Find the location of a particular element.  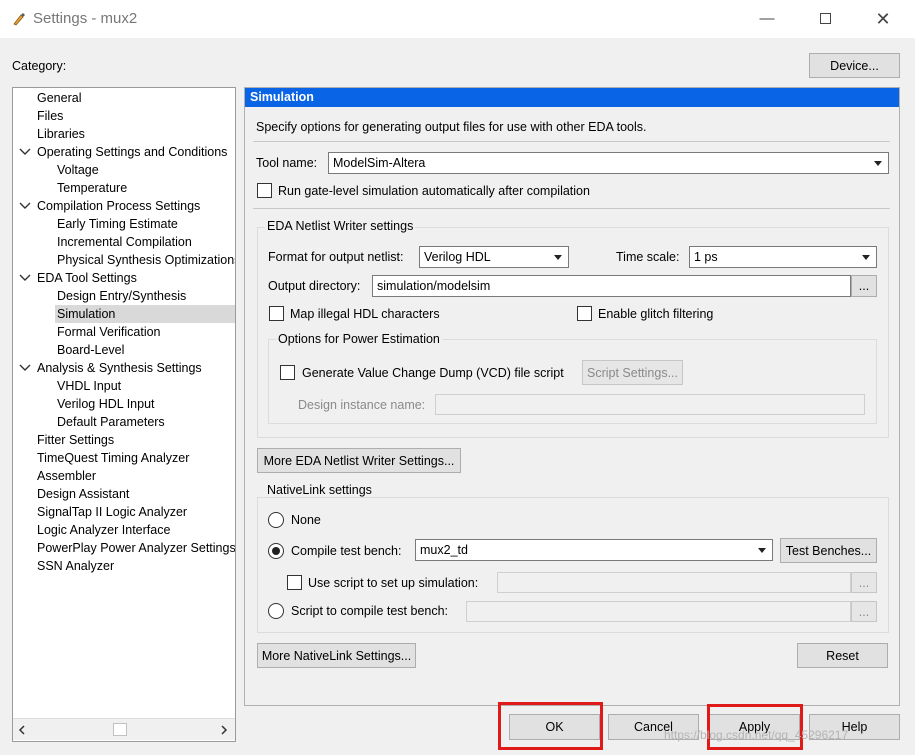

close-icon: ✕ is located at coordinates (883, 19).